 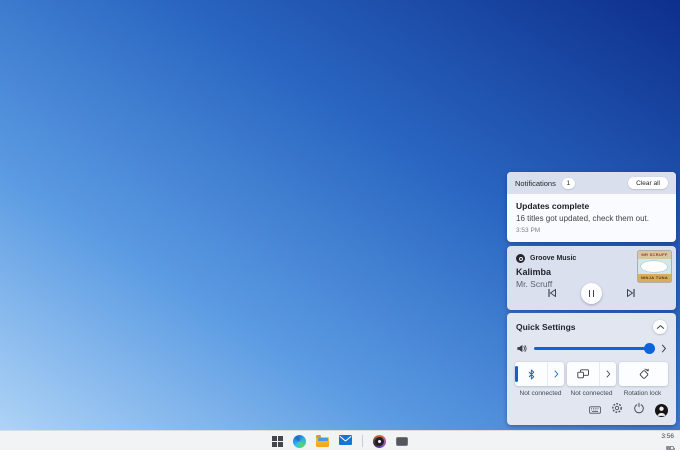 I want to click on cast-tile-label: Not connected, so click(x=591, y=393).